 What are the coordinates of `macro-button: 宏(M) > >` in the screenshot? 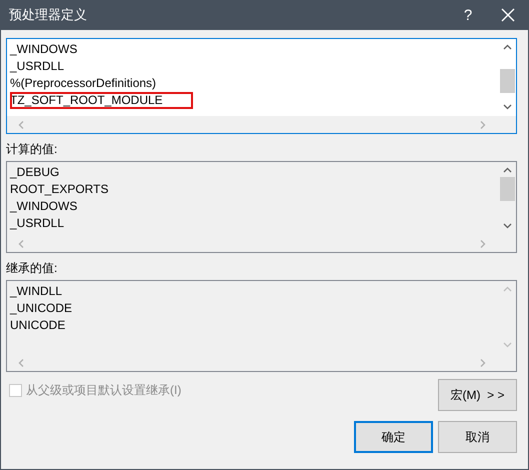 It's located at (477, 395).